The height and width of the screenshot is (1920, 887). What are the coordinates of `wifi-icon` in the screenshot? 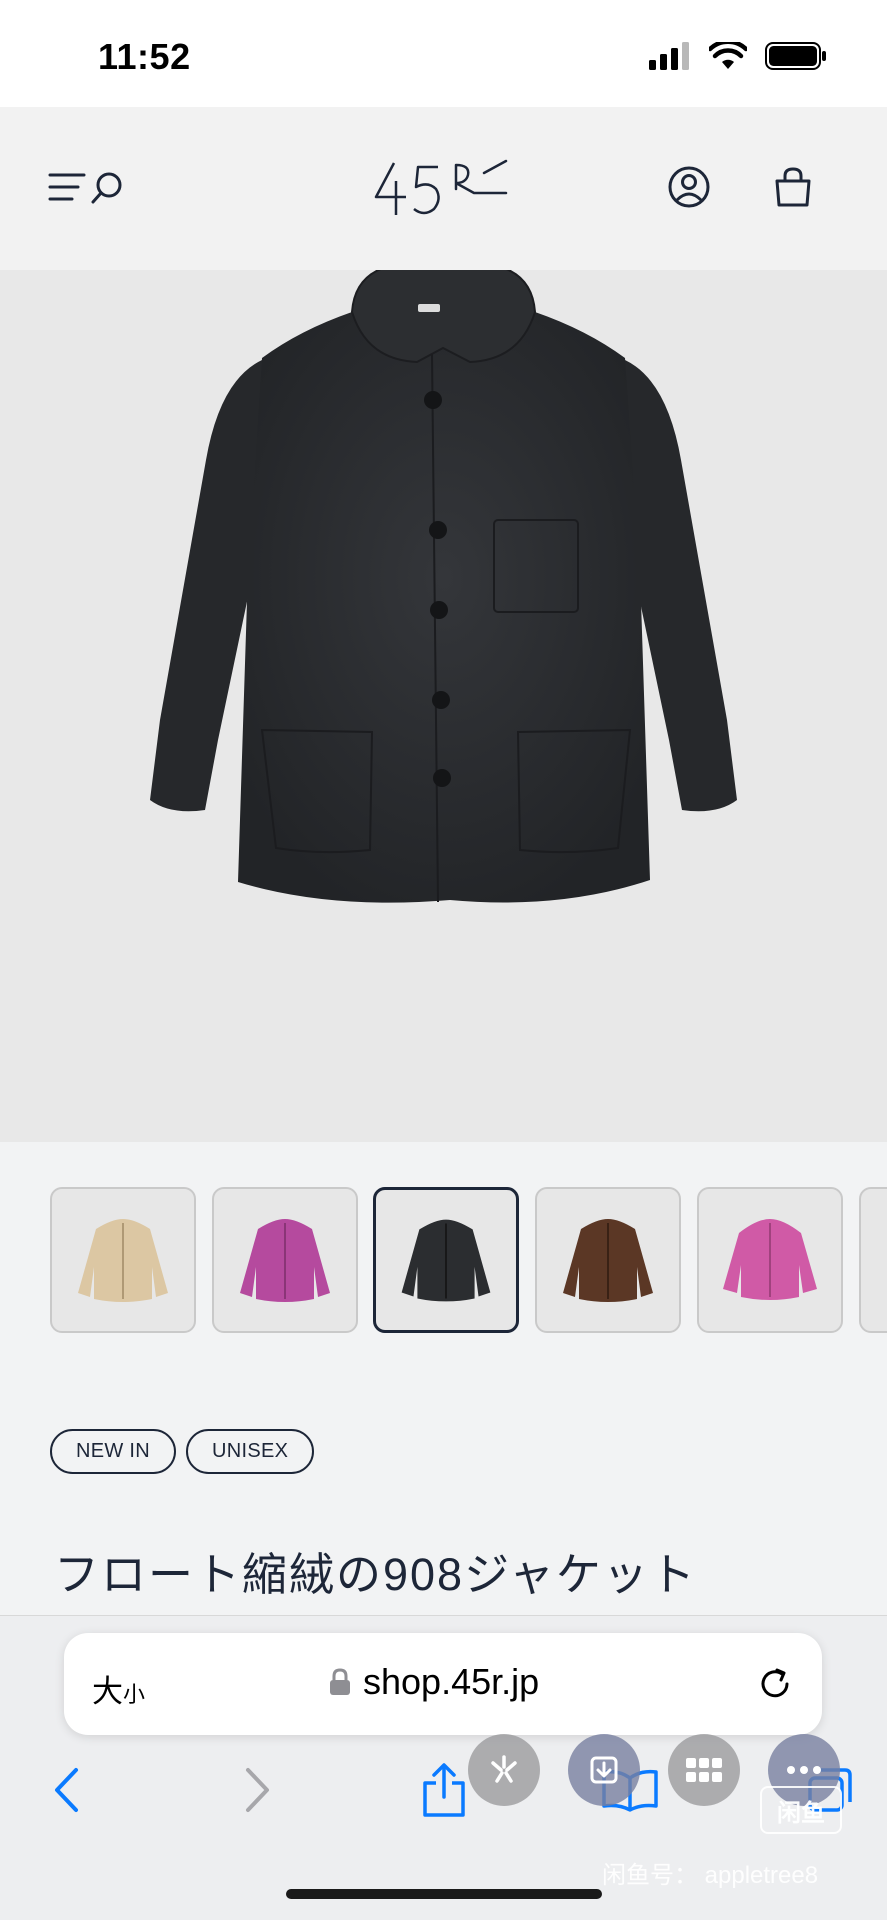 It's located at (728, 55).